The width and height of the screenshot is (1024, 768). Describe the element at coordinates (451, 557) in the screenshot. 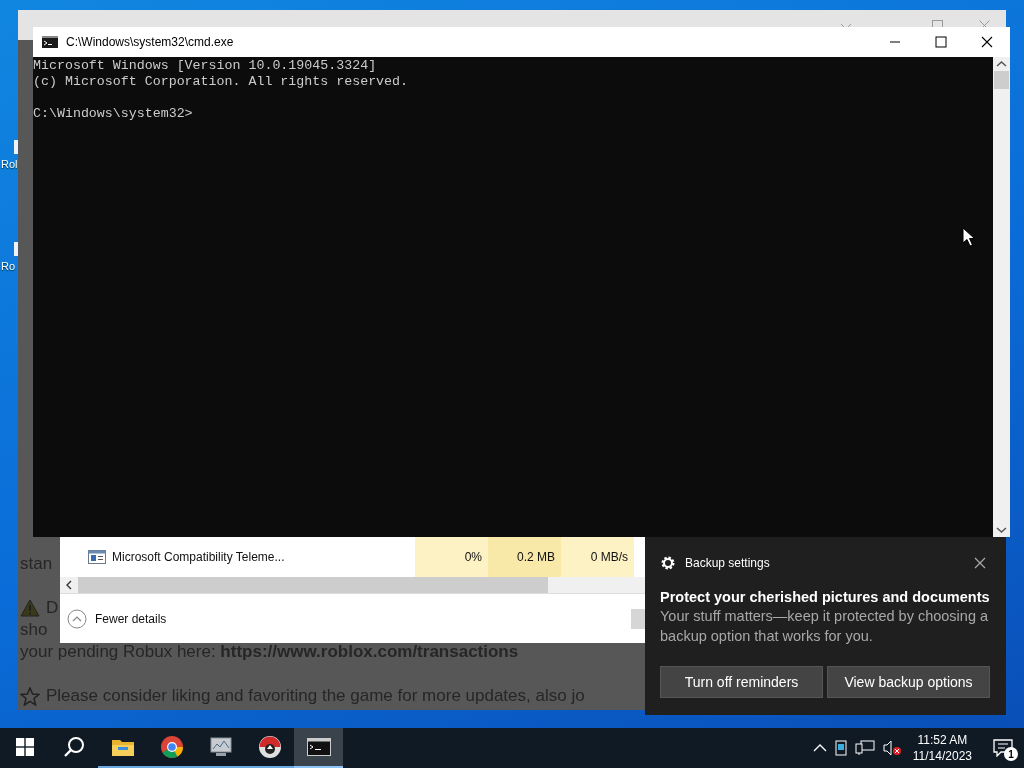

I see `table-cell: 0%` at that location.